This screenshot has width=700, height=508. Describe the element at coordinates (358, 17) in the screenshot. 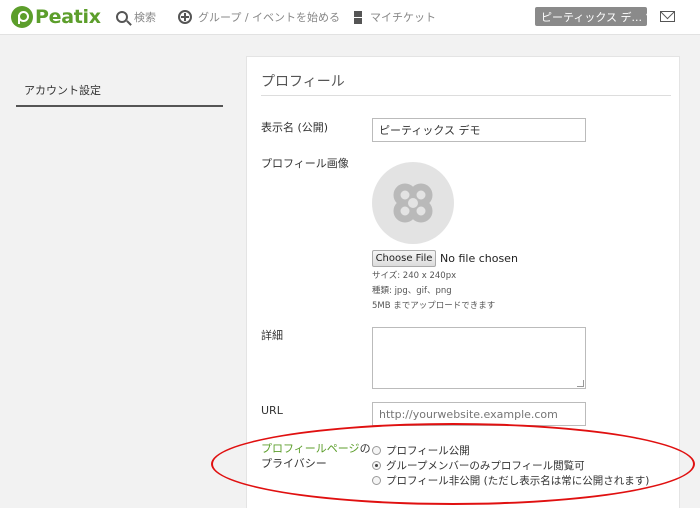

I see `ticket-icon` at that location.